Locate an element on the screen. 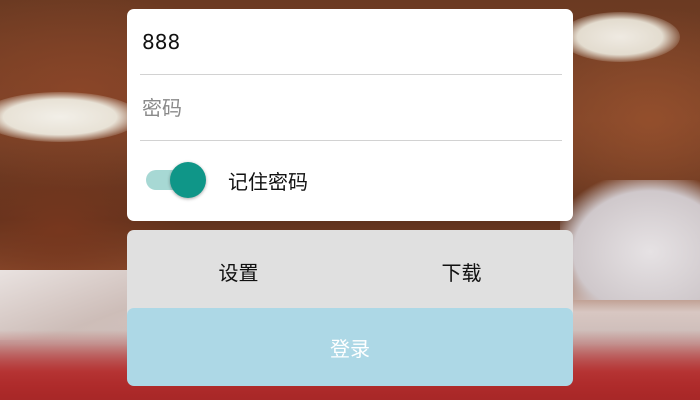 The height and width of the screenshot is (400, 700). background-cream-right is located at coordinates (620, 37).